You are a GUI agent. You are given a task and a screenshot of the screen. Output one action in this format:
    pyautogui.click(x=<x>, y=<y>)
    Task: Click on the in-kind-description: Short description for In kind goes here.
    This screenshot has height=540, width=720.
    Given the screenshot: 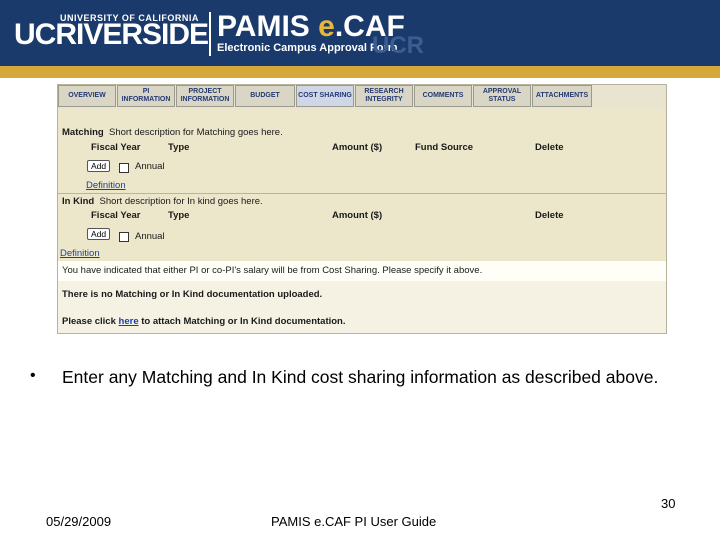 What is the action you would take?
    pyautogui.click(x=181, y=201)
    